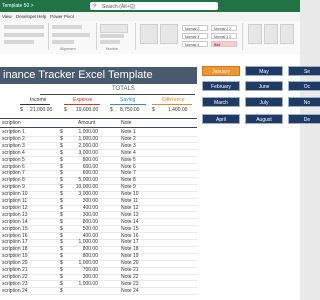 The height and width of the screenshot is (300, 320). I want to click on month-button-de: De, so click(304, 119).